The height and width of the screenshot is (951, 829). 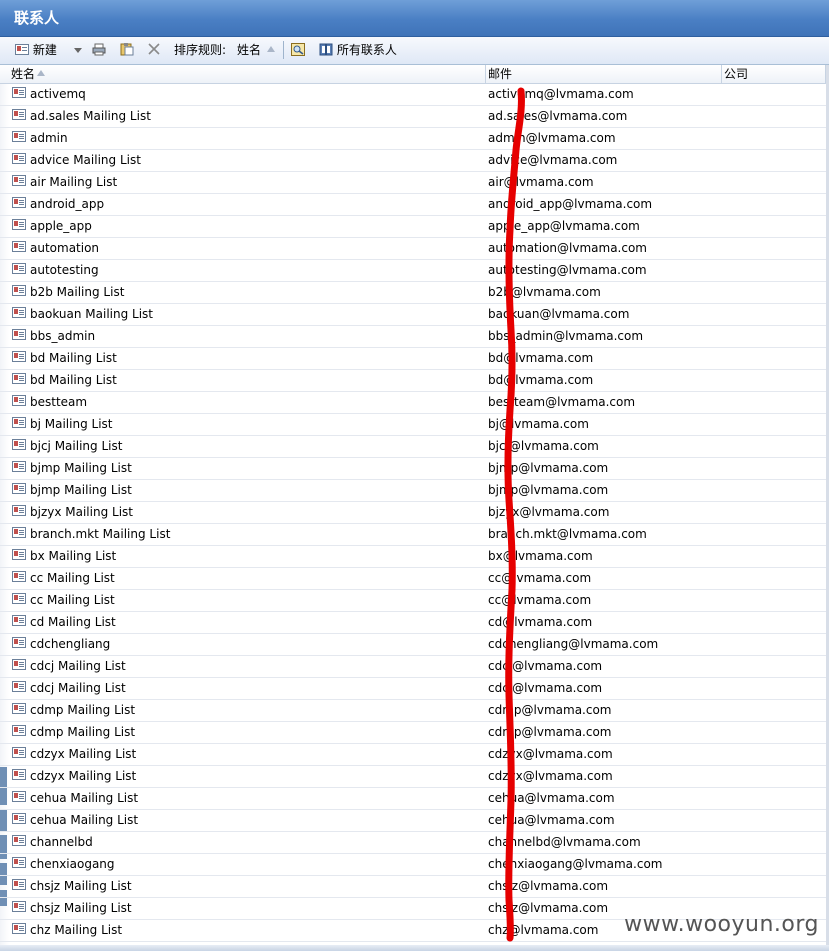 What do you see at coordinates (414, 337) in the screenshot?
I see `contact-row: bbs_admin bbs_admin@lvmama.com` at bounding box center [414, 337].